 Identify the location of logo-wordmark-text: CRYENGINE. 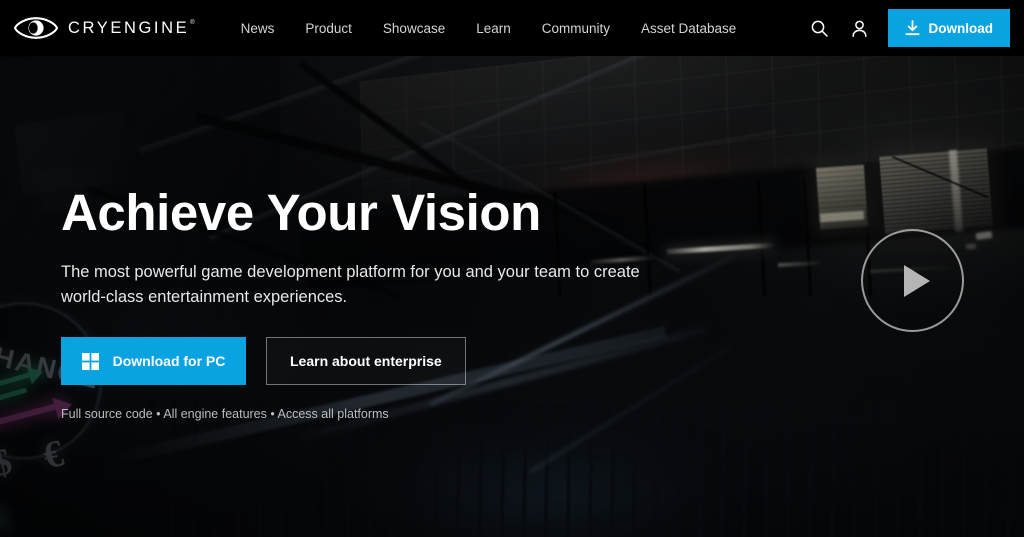
(129, 27).